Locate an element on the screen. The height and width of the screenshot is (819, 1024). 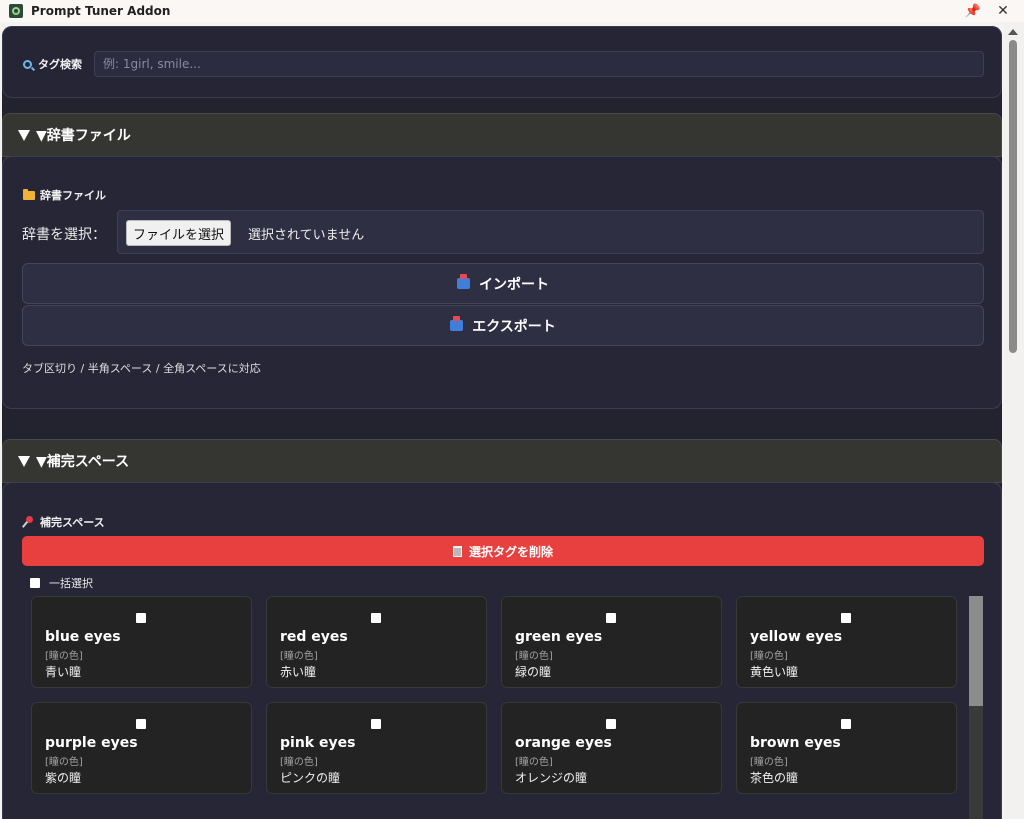
tag-search-label: タグ検索 is located at coordinates (52, 64).